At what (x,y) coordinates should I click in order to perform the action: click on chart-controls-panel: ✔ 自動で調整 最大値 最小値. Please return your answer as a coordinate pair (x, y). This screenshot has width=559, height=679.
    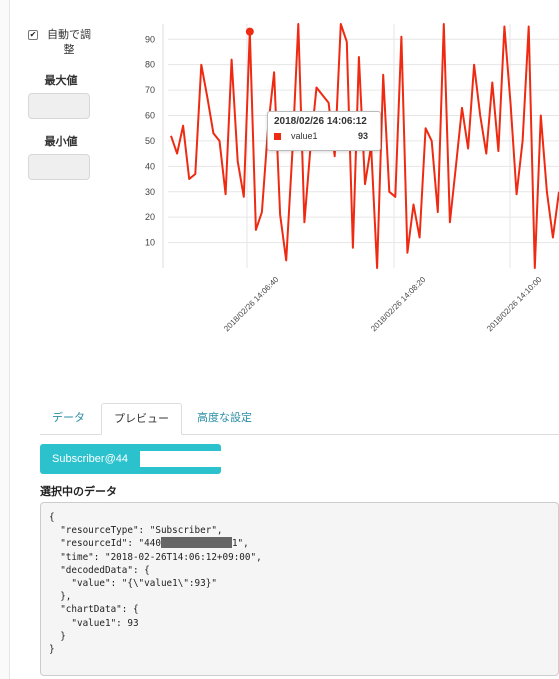
    Looking at the image, I should click on (63, 104).